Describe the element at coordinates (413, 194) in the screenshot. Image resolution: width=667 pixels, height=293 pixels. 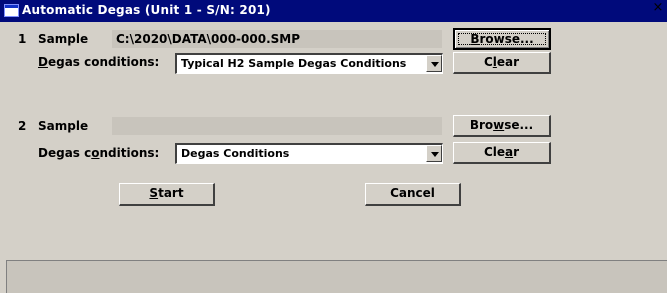
I see `cancel-button: Cancel` at that location.